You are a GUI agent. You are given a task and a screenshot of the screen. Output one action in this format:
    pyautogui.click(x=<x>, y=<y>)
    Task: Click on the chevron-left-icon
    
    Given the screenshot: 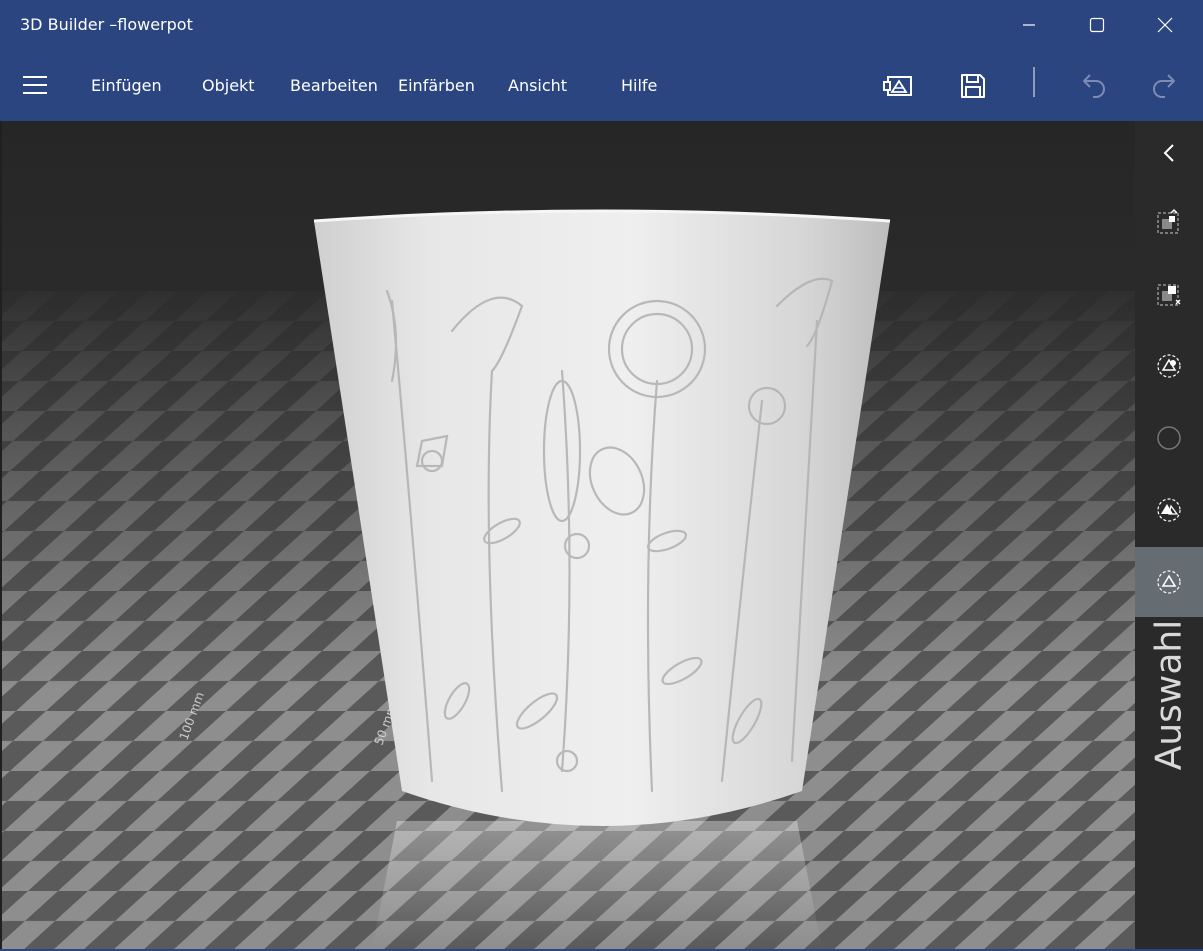 What is the action you would take?
    pyautogui.click(x=1168, y=153)
    